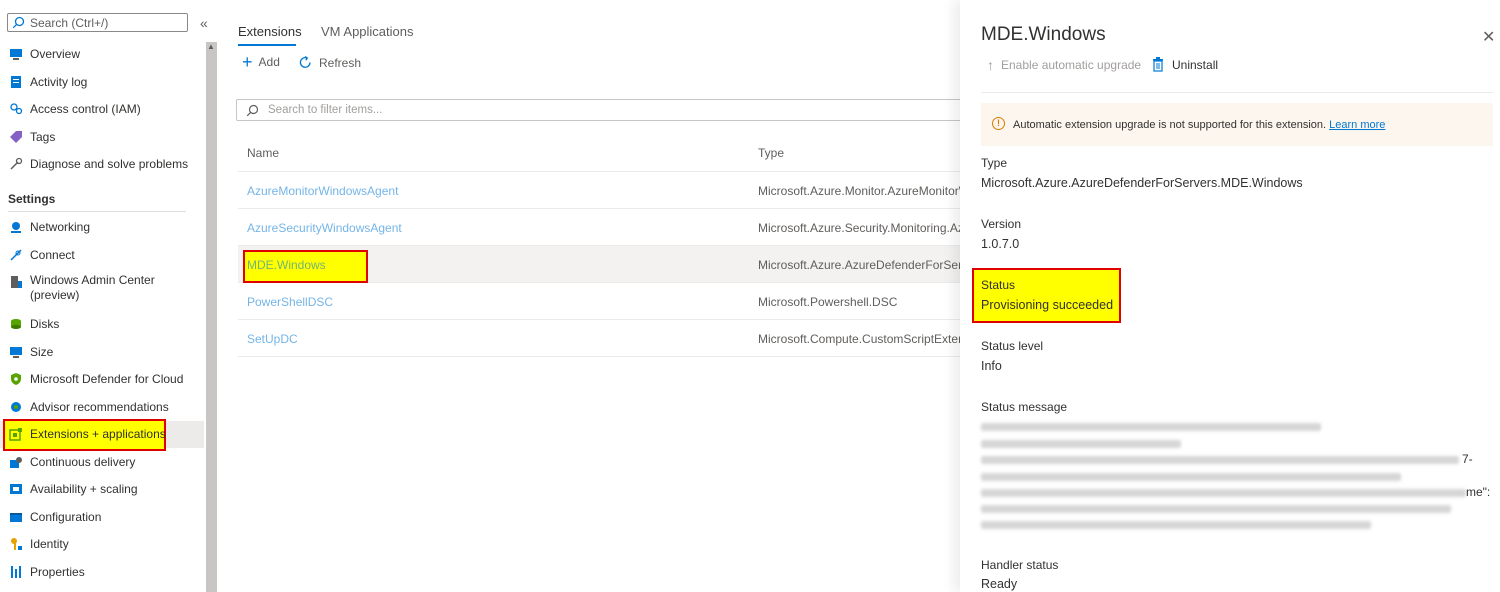  What do you see at coordinates (16, 227) in the screenshot?
I see `network-icon` at bounding box center [16, 227].